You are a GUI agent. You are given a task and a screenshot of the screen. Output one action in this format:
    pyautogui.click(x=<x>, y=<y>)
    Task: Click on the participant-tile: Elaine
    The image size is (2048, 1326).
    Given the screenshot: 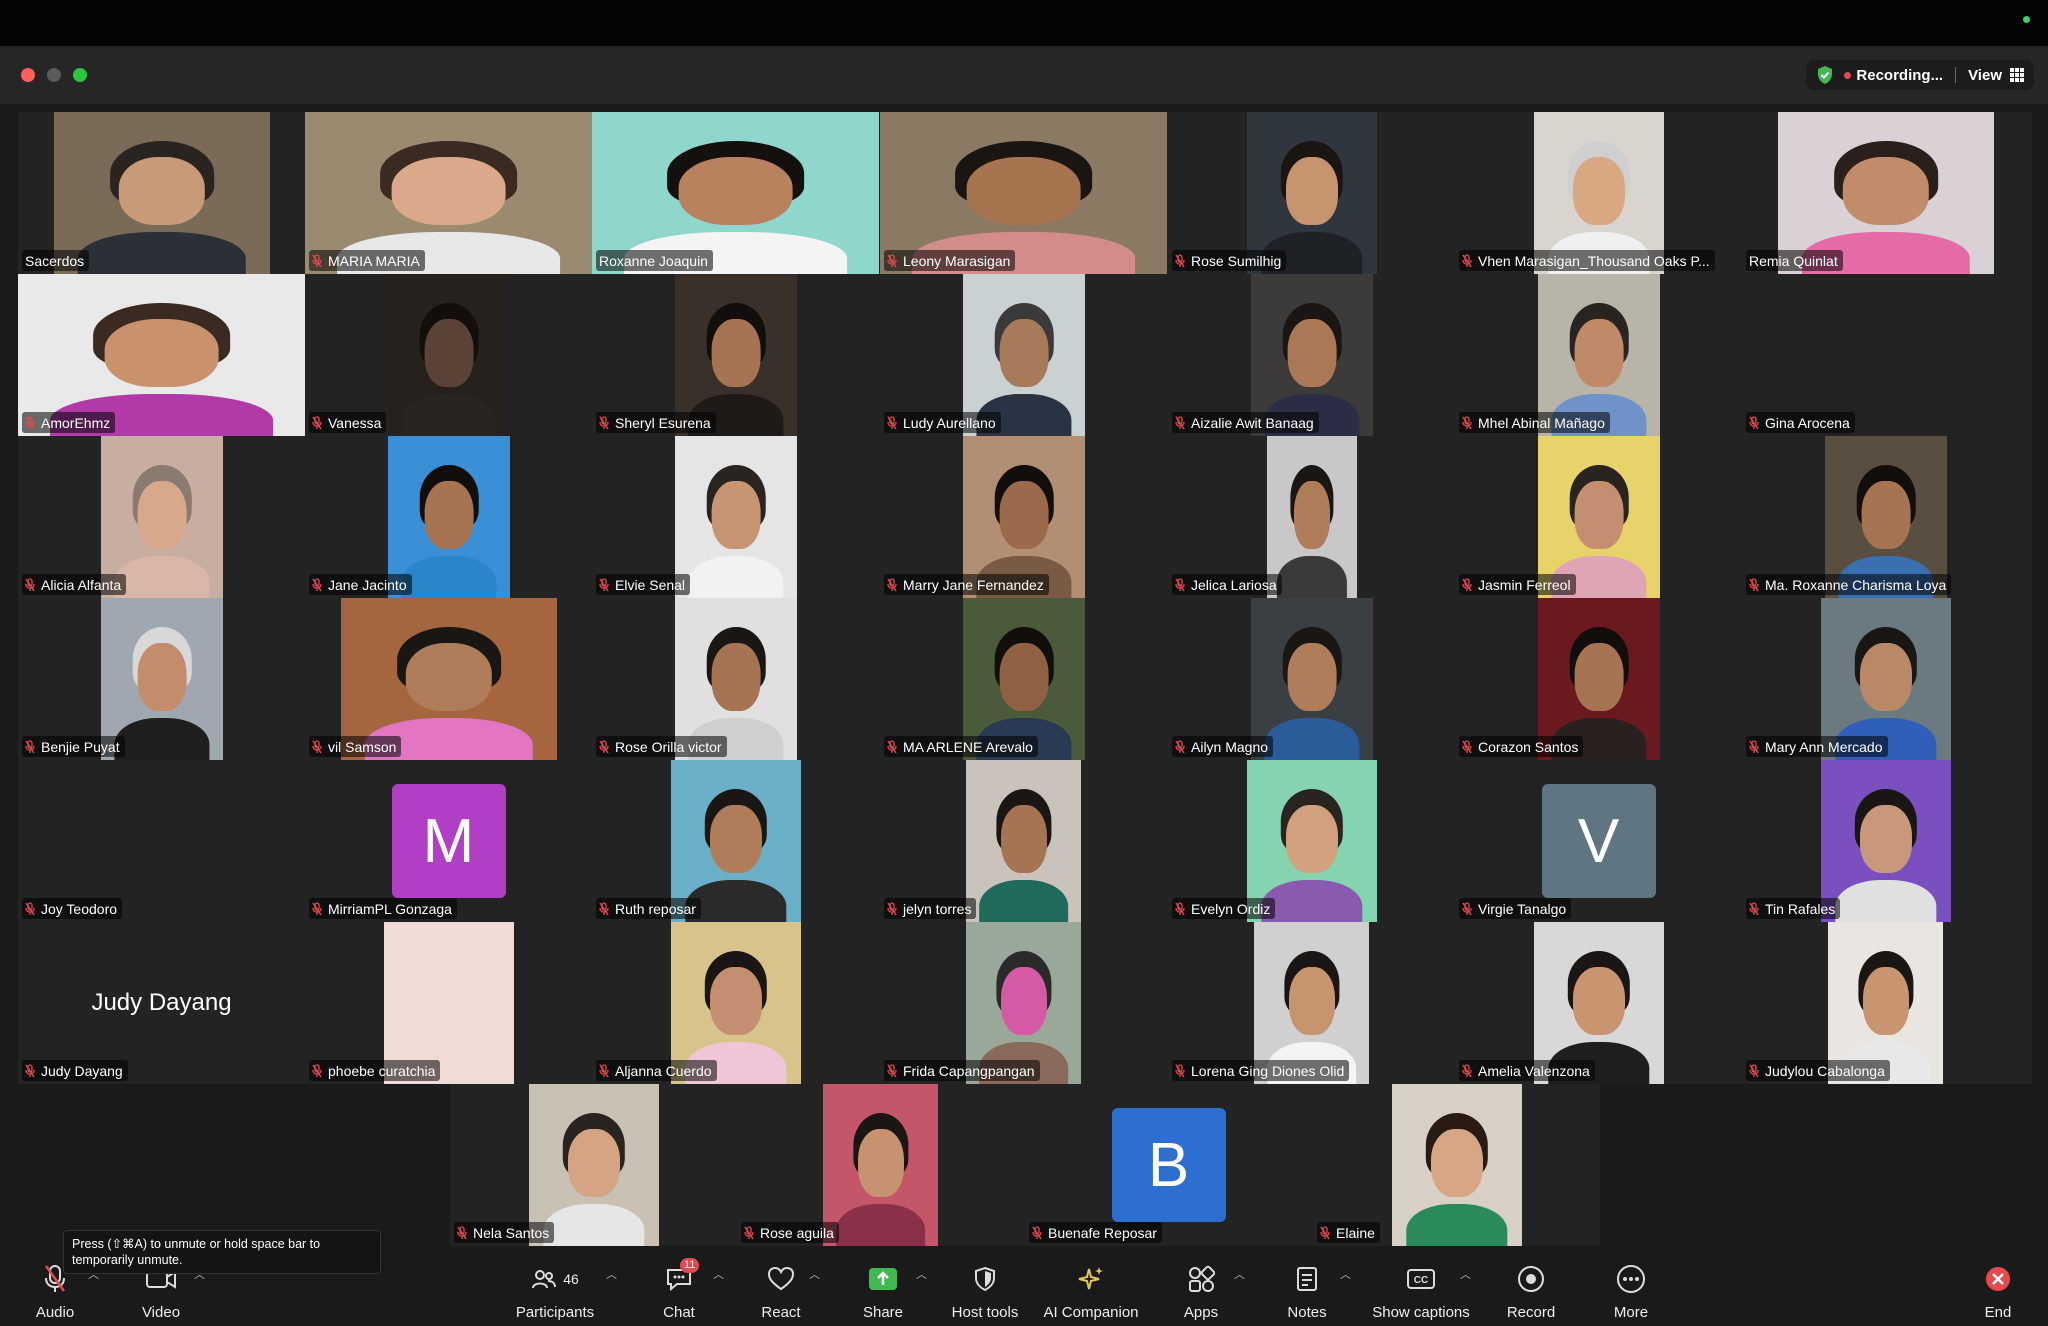 What is the action you would take?
    pyautogui.click(x=1456, y=1165)
    